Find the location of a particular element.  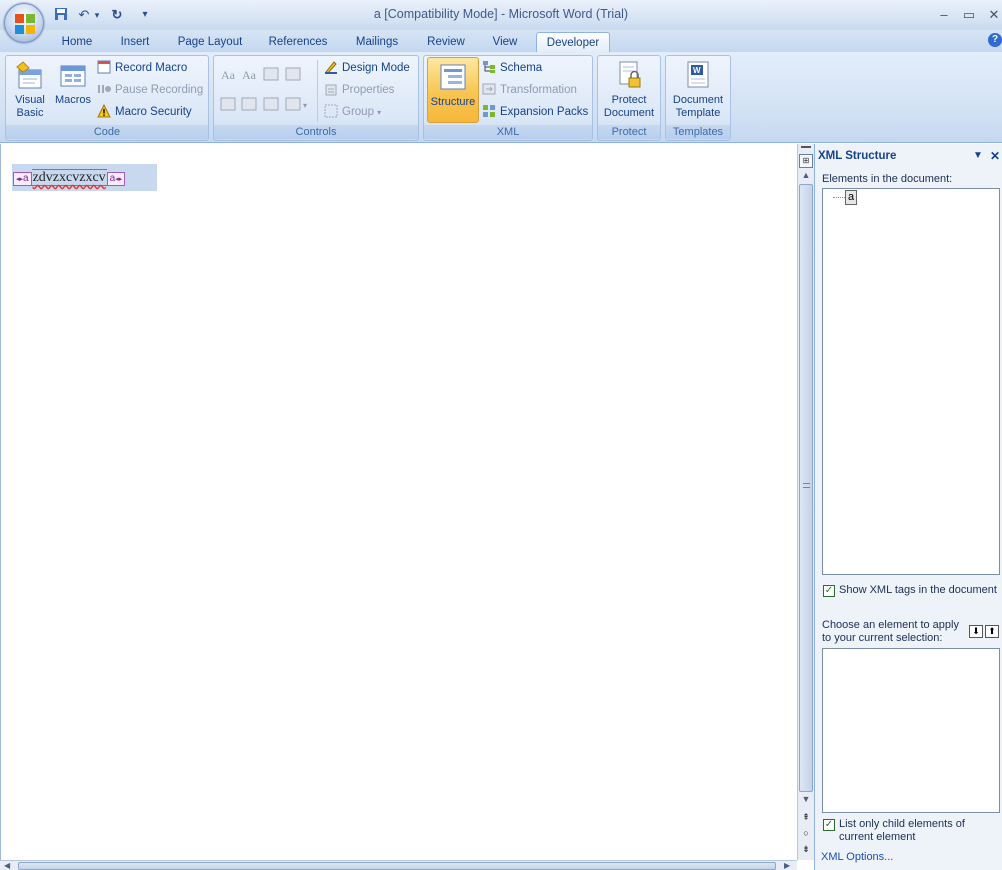

expansion-packs-label: Expansion Packs is located at coordinates (544, 112).